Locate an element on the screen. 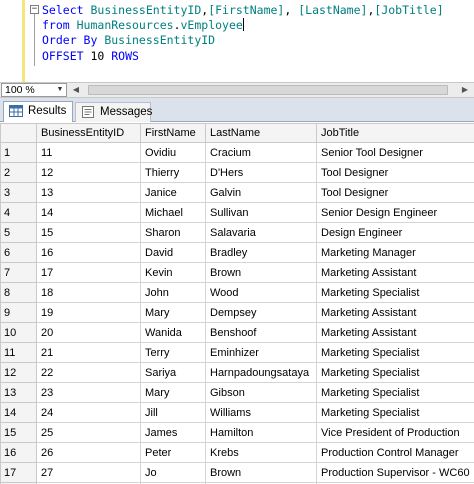 This screenshot has width=474, height=484. table-cell: Wanida is located at coordinates (173, 332).